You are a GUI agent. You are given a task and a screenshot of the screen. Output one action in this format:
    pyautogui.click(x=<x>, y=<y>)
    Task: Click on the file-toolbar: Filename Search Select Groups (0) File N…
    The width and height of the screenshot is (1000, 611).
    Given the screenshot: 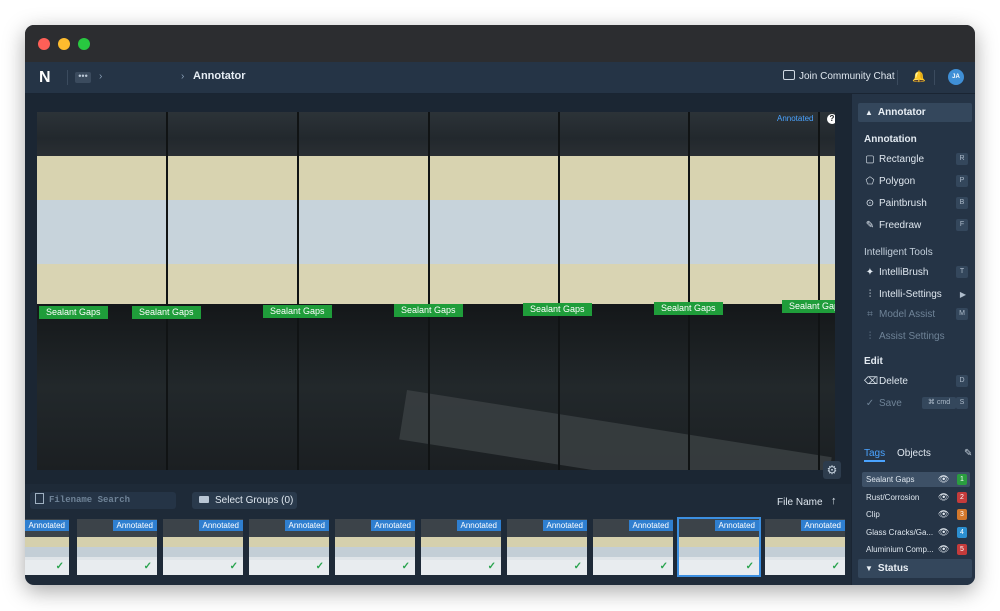 What is the action you would take?
    pyautogui.click(x=438, y=500)
    